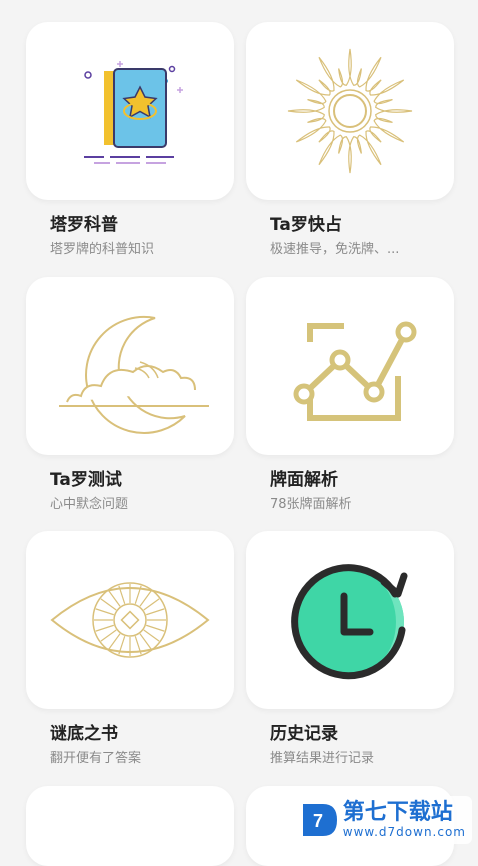  I want to click on card-tarot-test, so click(130, 366).